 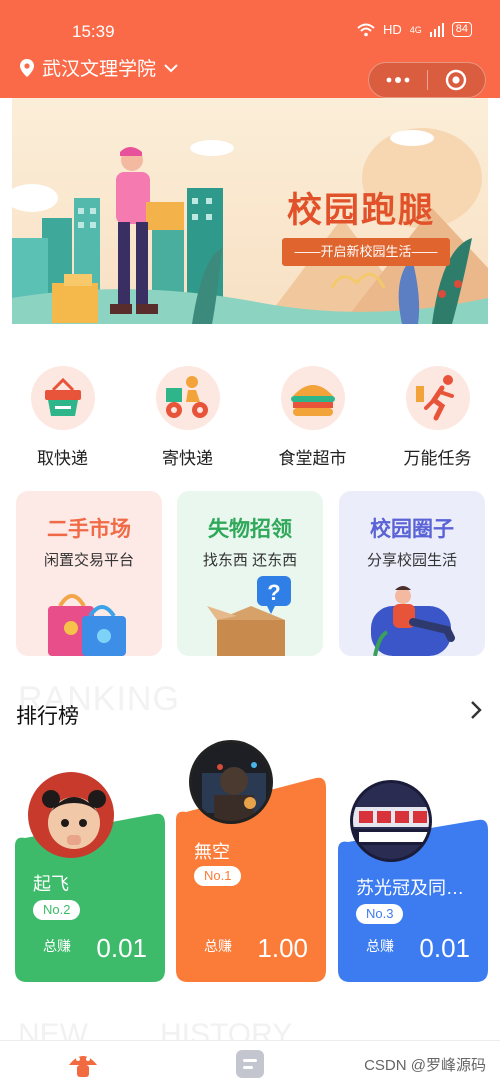 What do you see at coordinates (250, 573) in the screenshot?
I see `category-card-lost-found: 失物招领 找东西 还东西 ?` at bounding box center [250, 573].